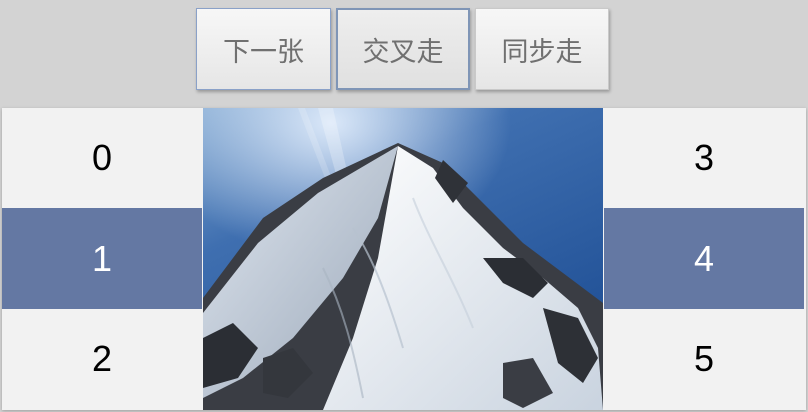  I want to click on right-list-item-4: 4, so click(704, 258).